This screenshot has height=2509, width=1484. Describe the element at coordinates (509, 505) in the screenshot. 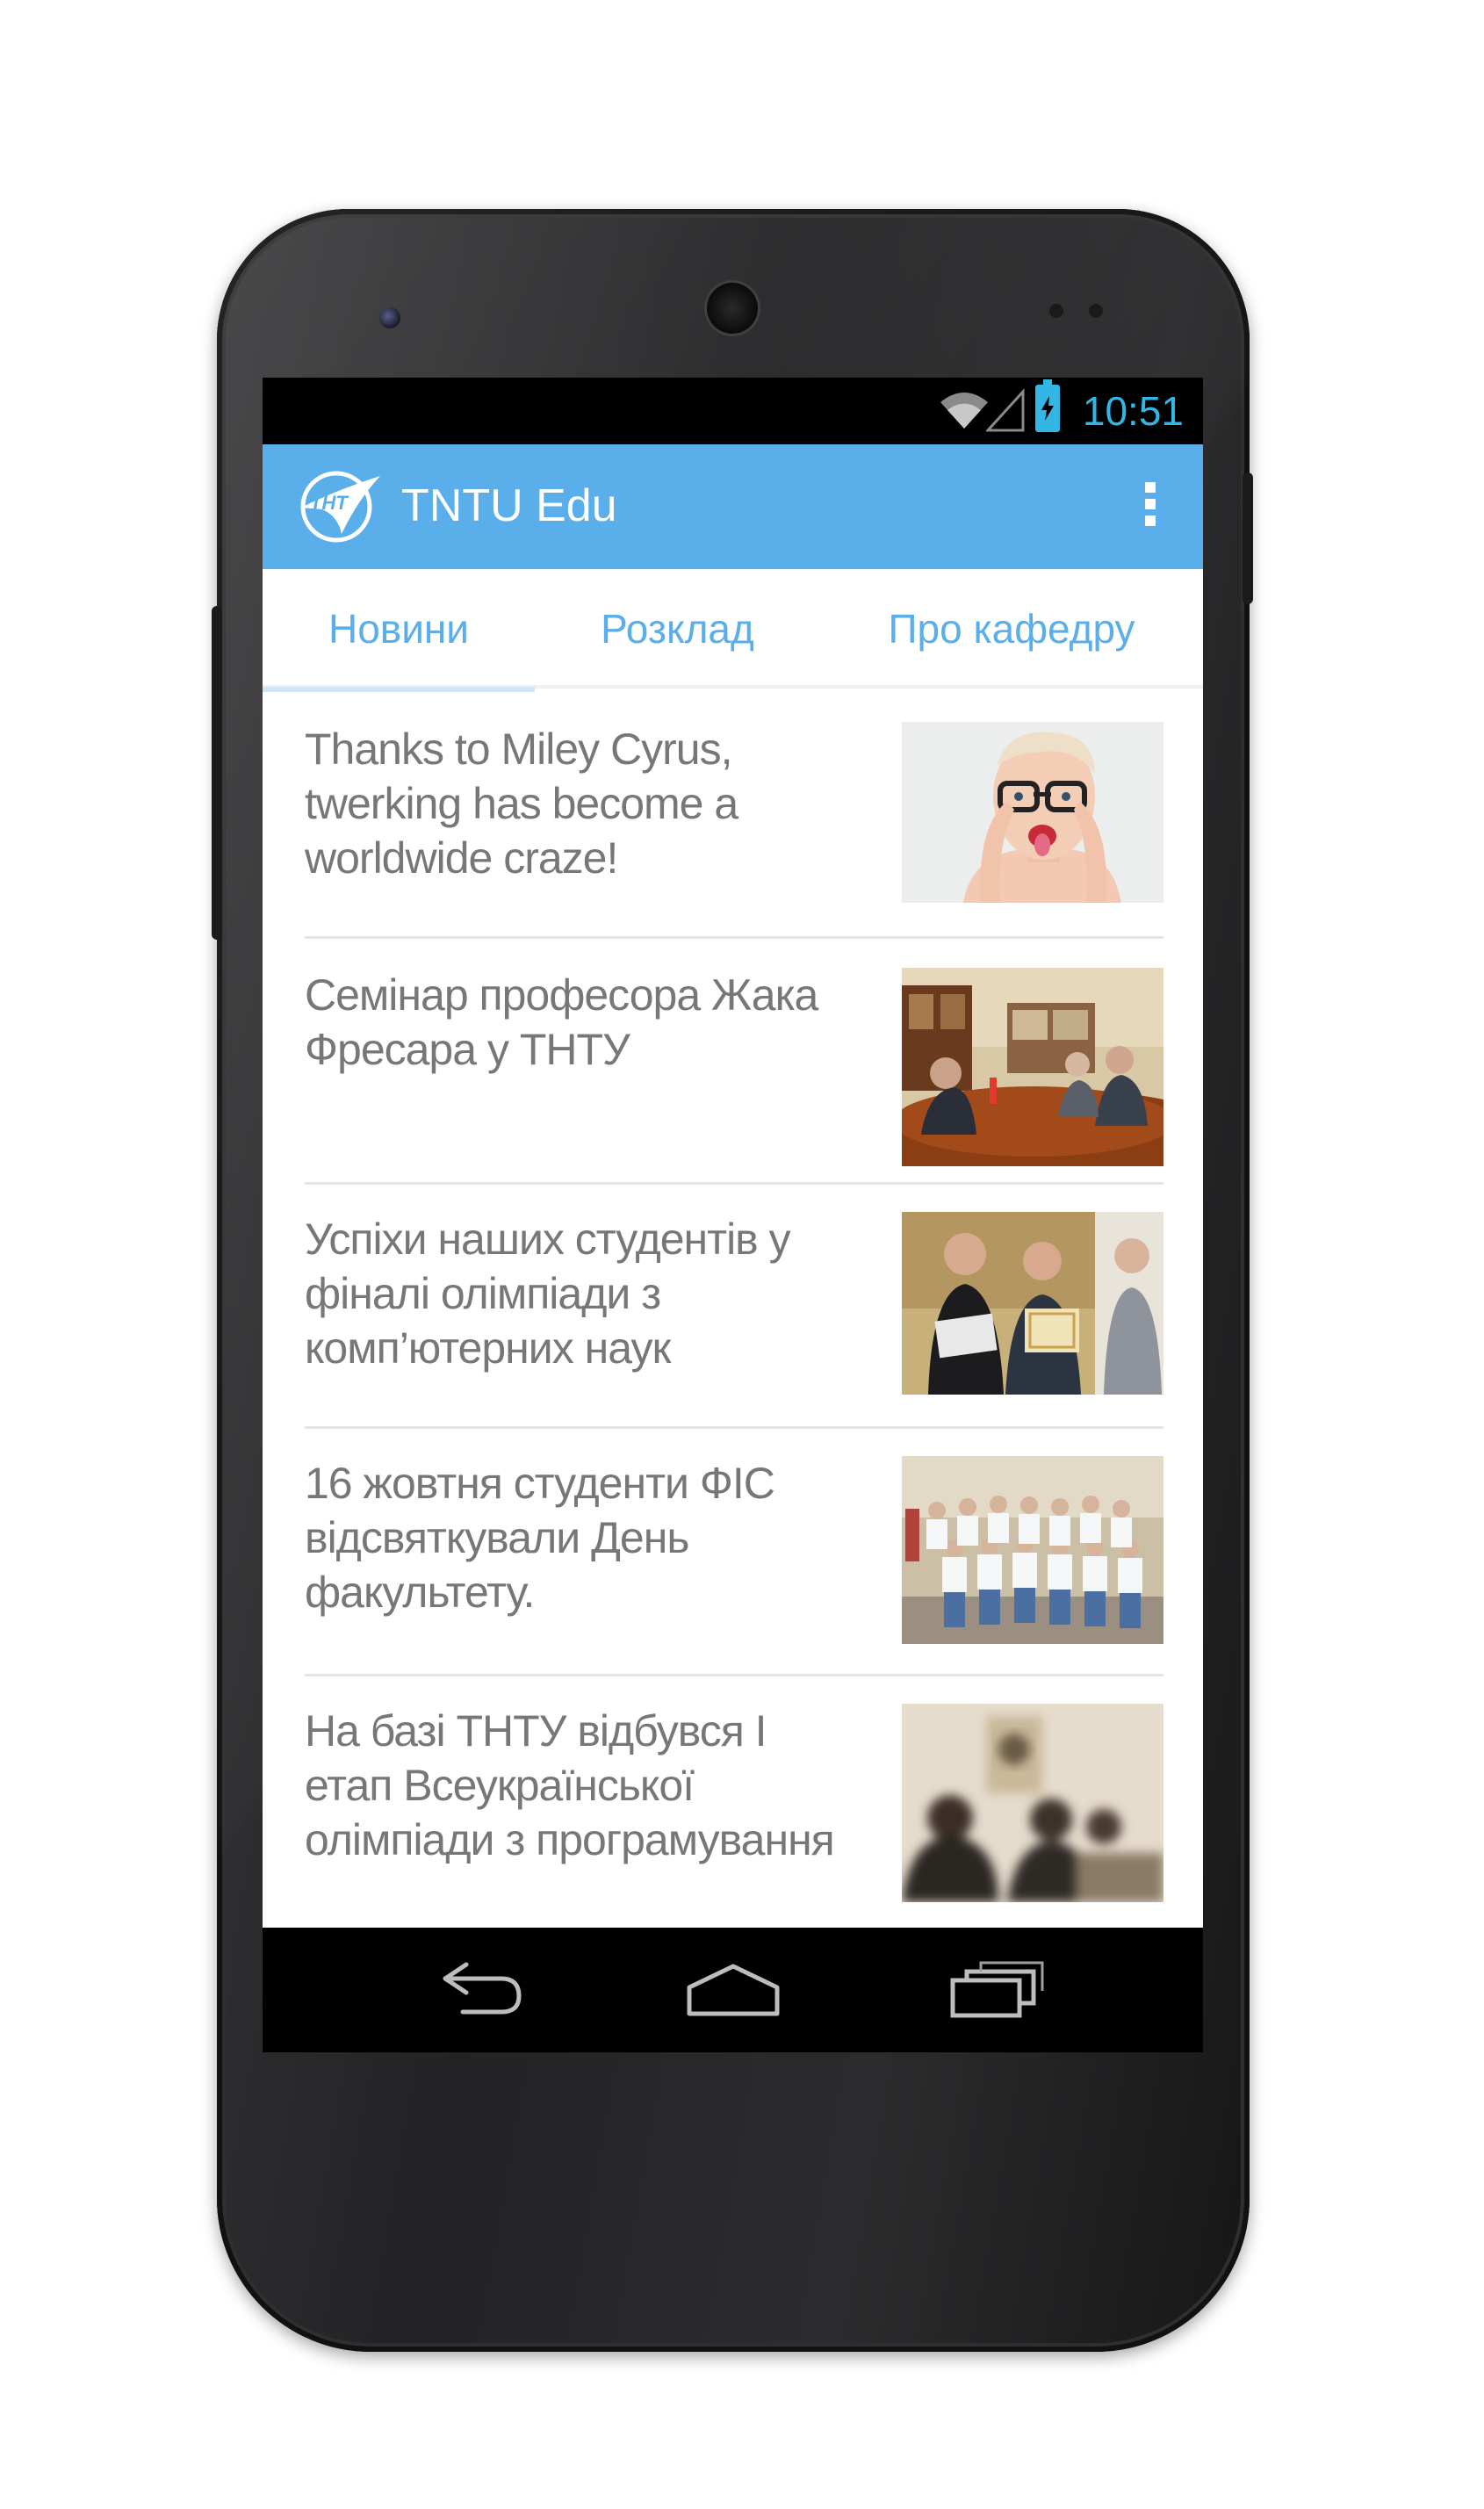

I see `app-title: TNTU Edu` at that location.